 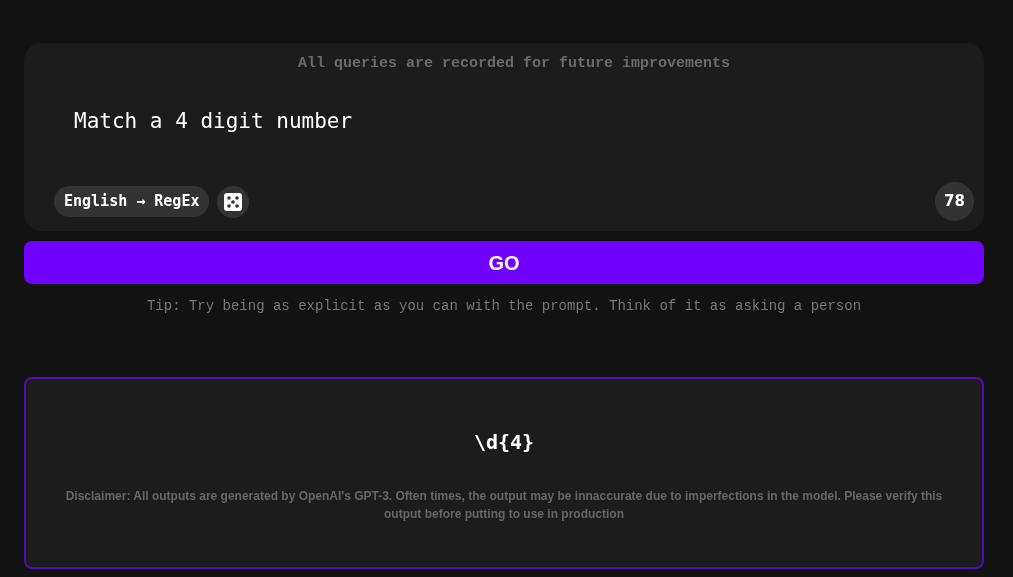 I want to click on dice-button, so click(x=233, y=201).